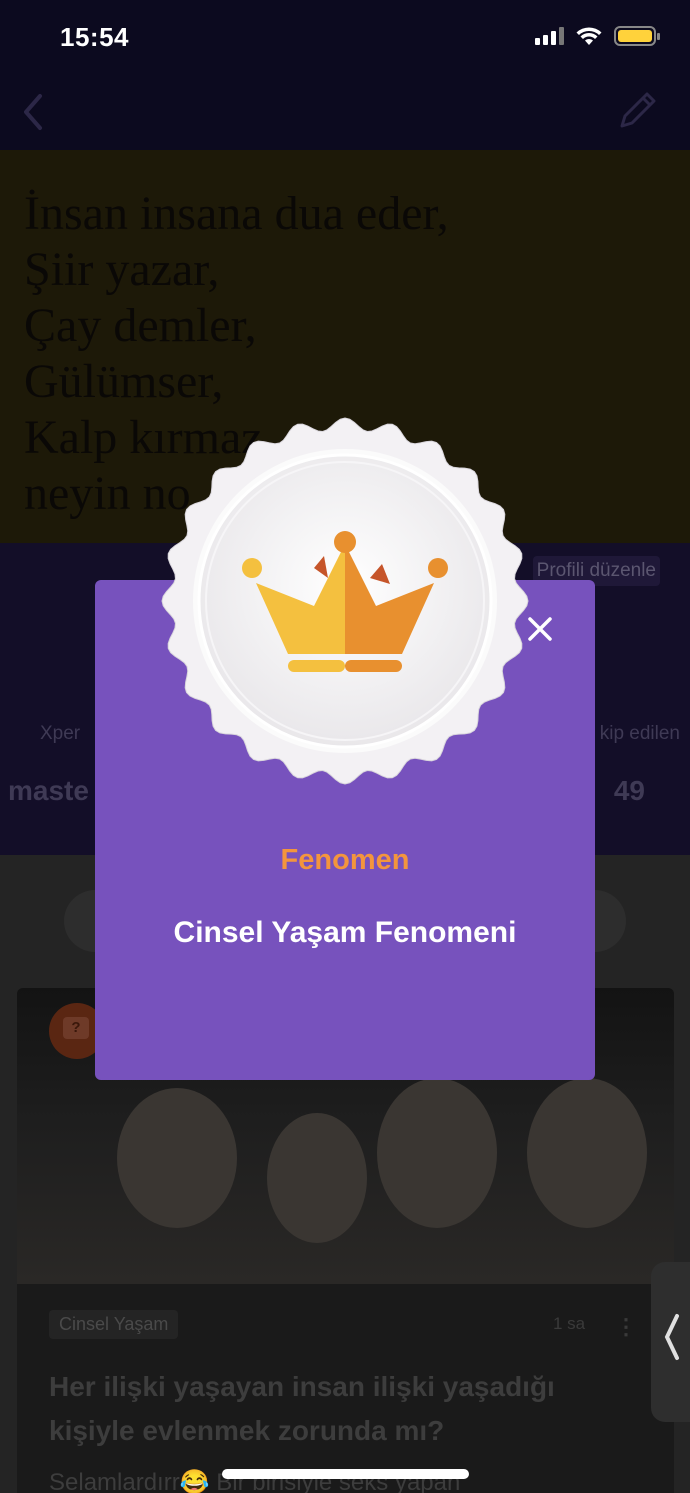  Describe the element at coordinates (345, 932) in the screenshot. I see `badge-subtitle: Cinsel Yaşam Fenomeni` at that location.